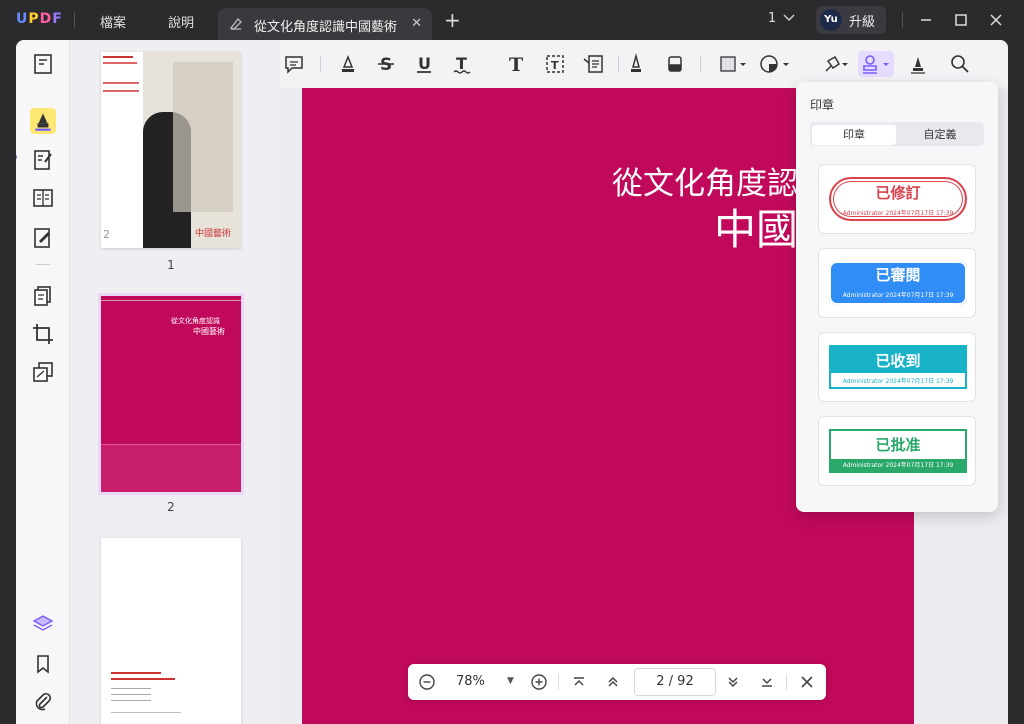  I want to click on text-callout-icon, so click(593, 64).